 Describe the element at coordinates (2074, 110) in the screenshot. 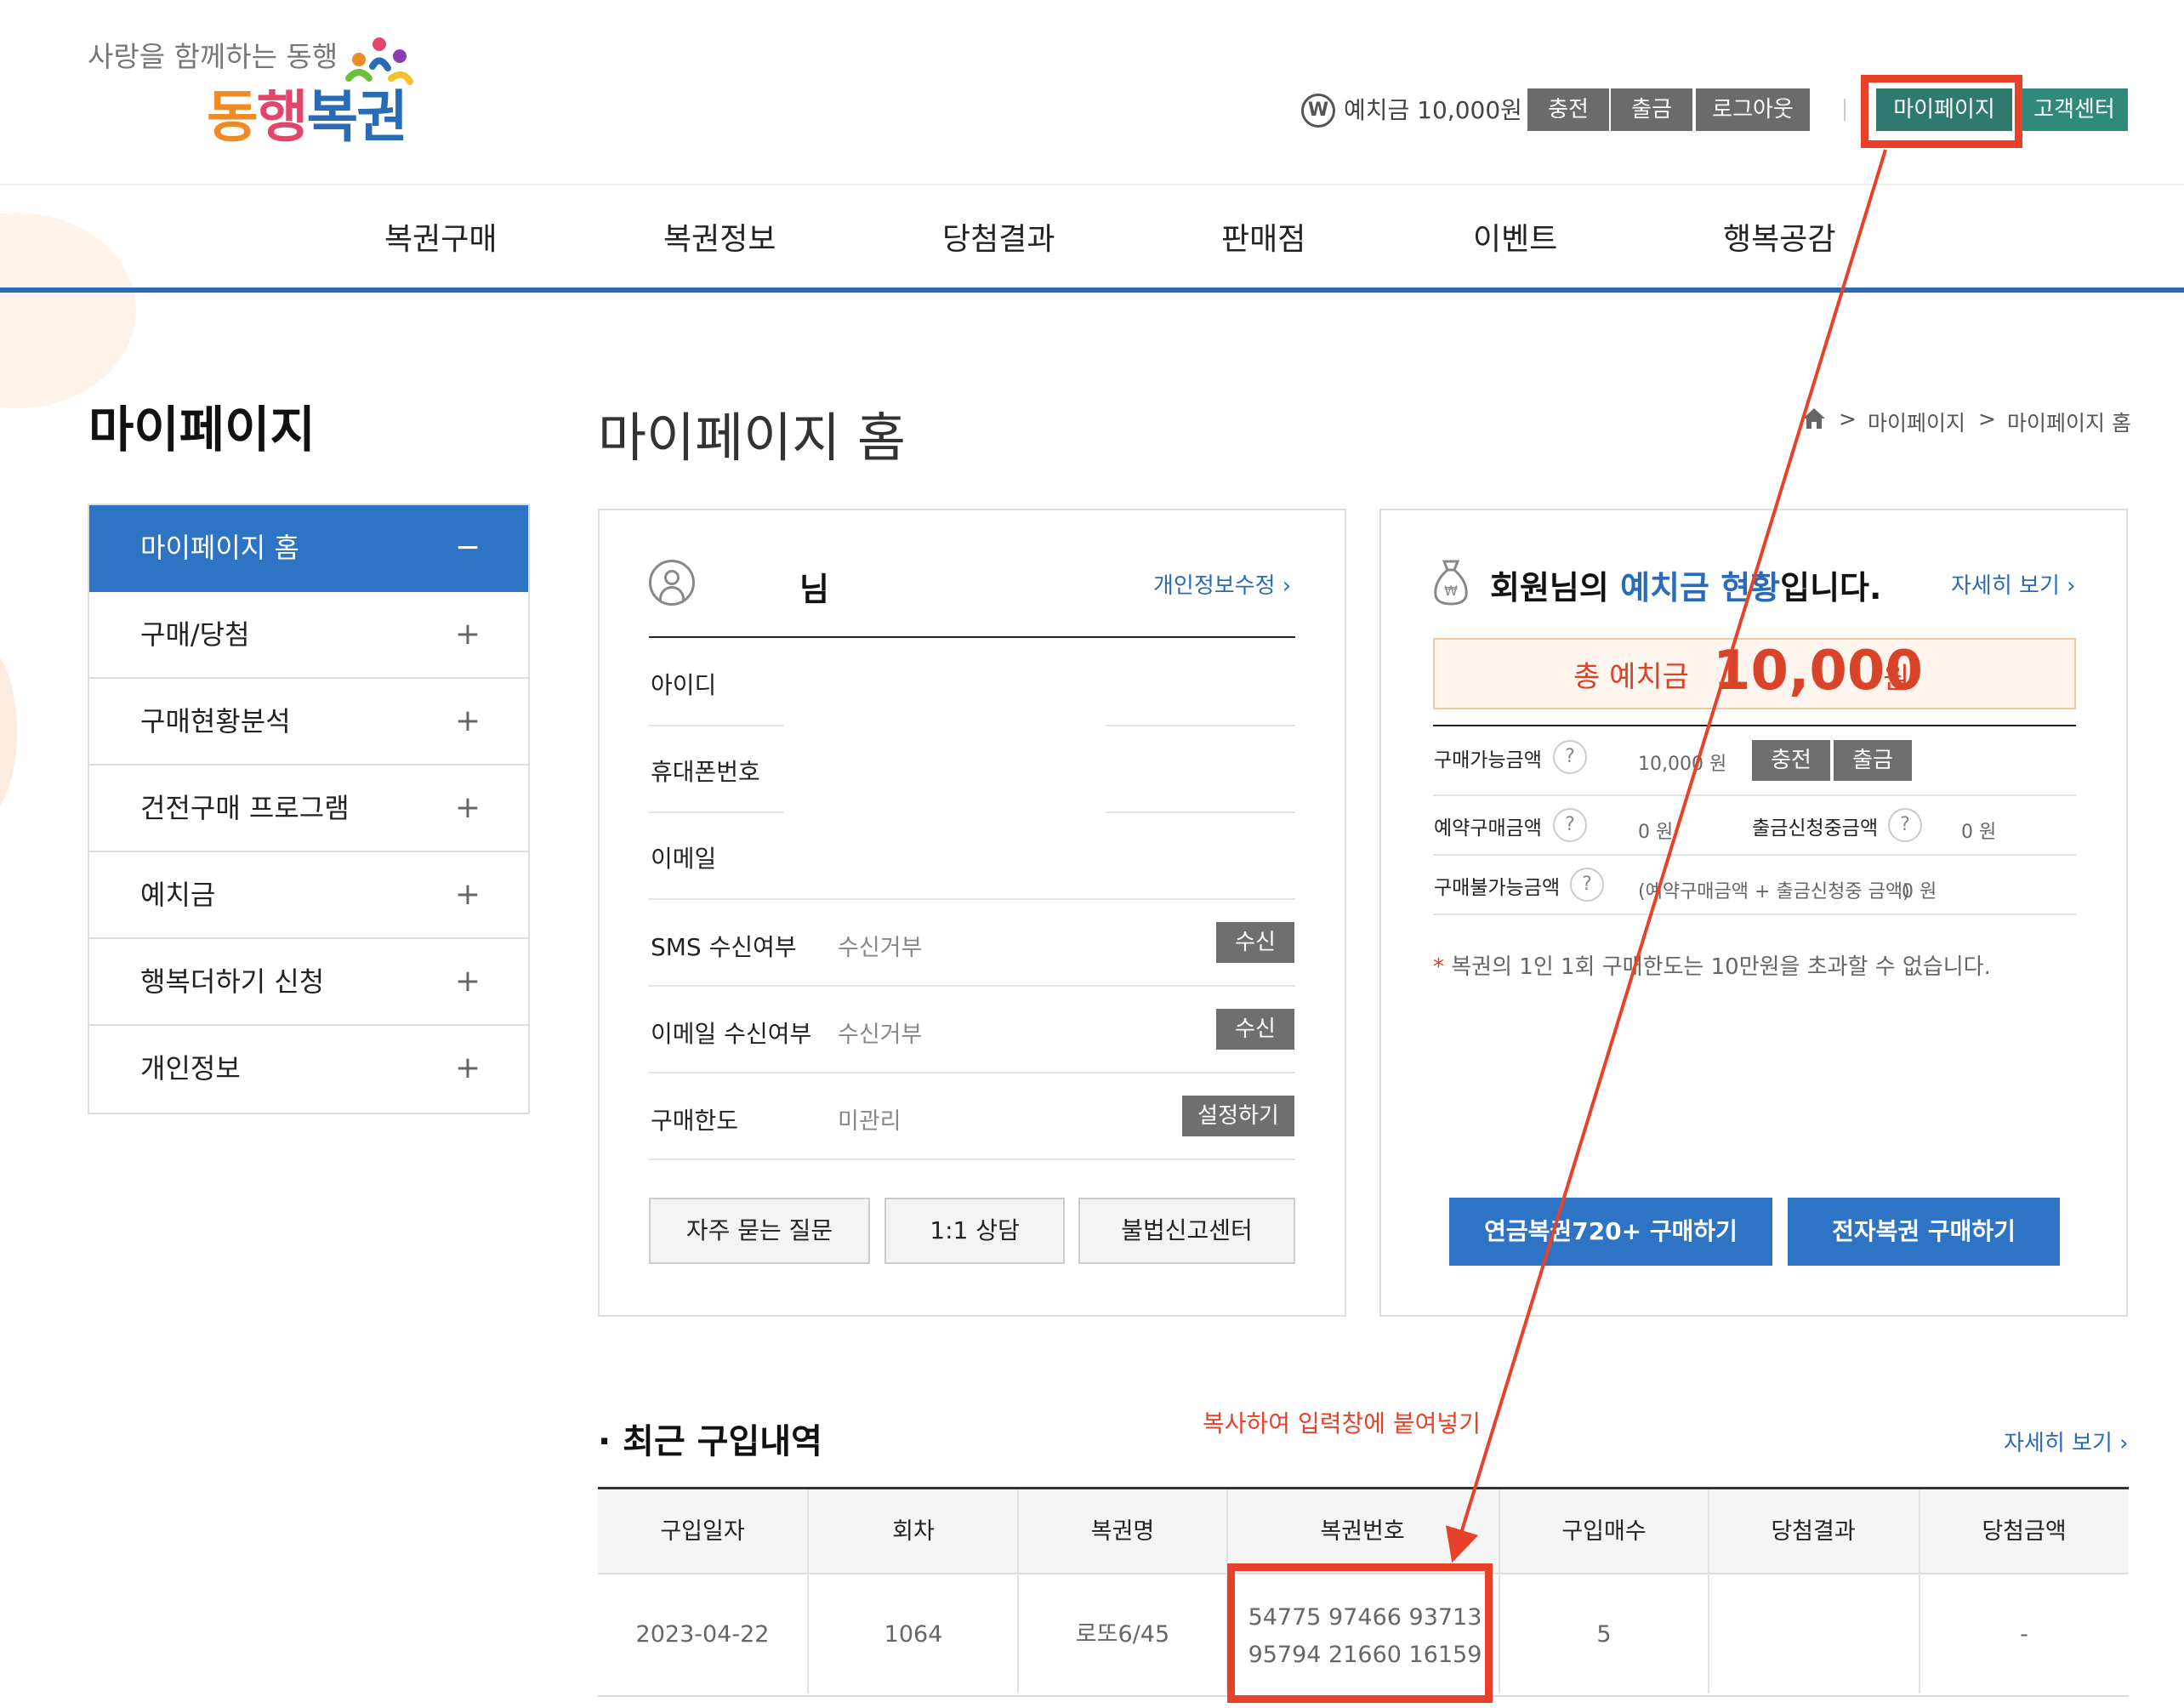

I see `customer-center-button: 고객센터` at that location.